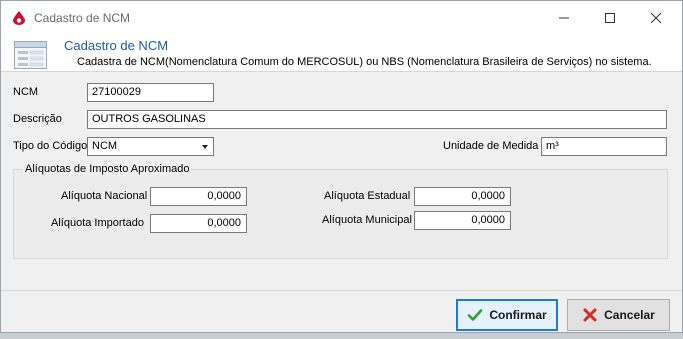  What do you see at coordinates (491, 146) in the screenshot?
I see `unidade-medida-label: Unidade de Medida` at bounding box center [491, 146].